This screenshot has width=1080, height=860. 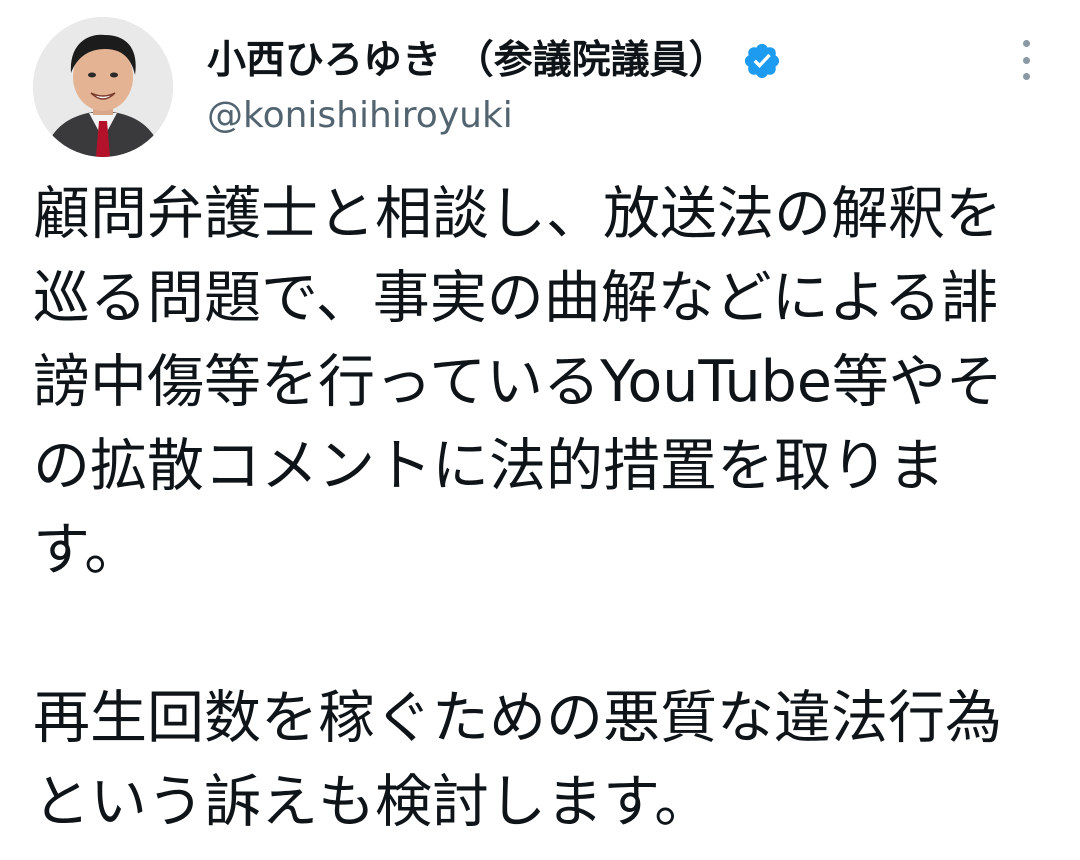 What do you see at coordinates (603, 116) in the screenshot?
I see `author-handle: @konishihiroyuki` at bounding box center [603, 116].